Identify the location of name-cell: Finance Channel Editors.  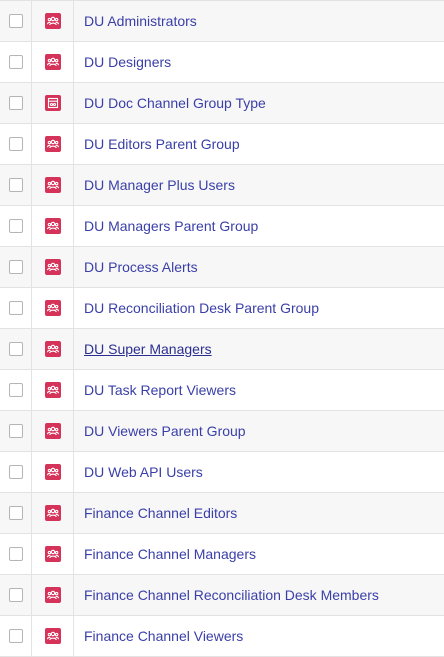
(259, 513).